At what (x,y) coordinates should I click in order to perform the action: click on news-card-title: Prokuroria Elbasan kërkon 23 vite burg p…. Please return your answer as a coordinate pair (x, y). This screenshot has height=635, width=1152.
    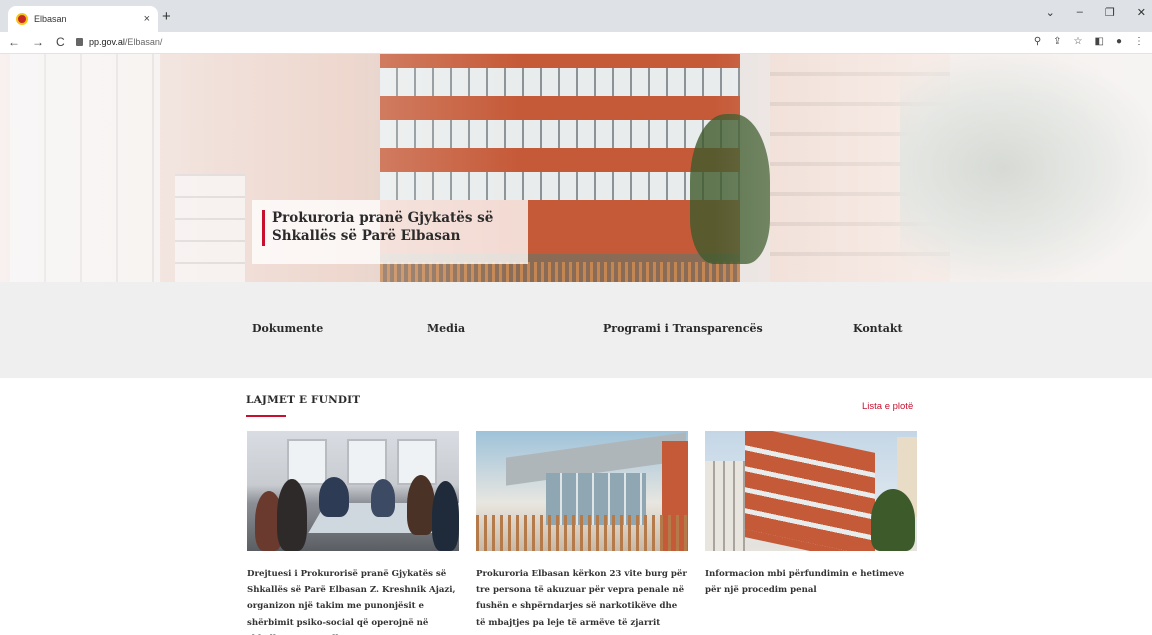
    Looking at the image, I should click on (582, 598).